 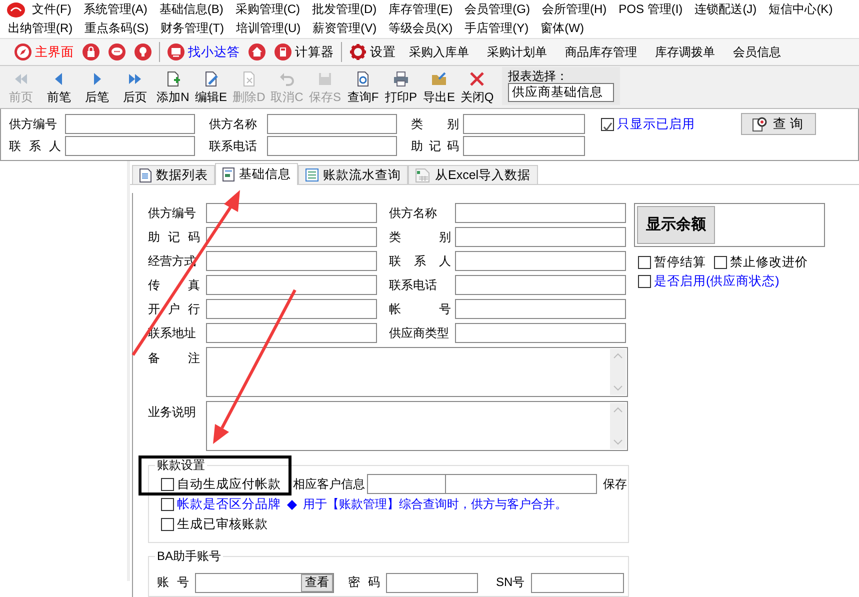 I want to click on search-button: 查 询, so click(x=778, y=124).